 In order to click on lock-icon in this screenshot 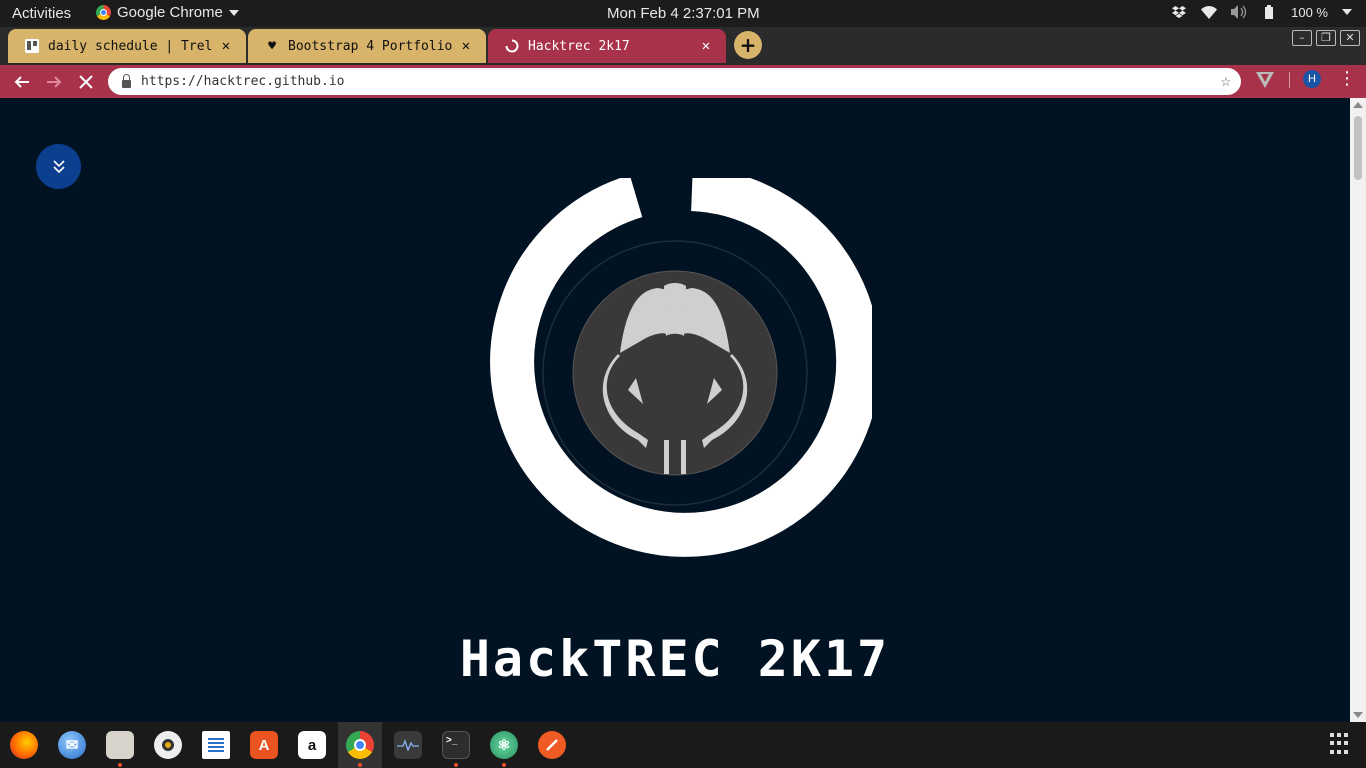, I will do `click(126, 80)`.